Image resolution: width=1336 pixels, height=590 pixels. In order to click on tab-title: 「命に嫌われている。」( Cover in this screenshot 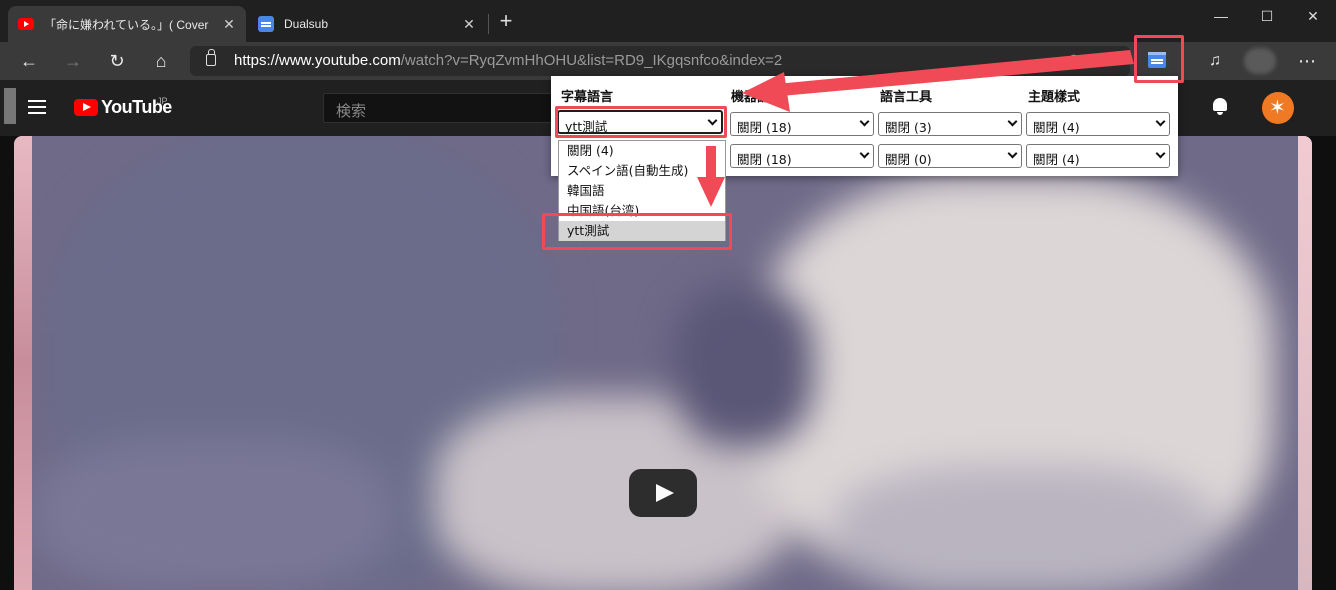, I will do `click(126, 24)`.